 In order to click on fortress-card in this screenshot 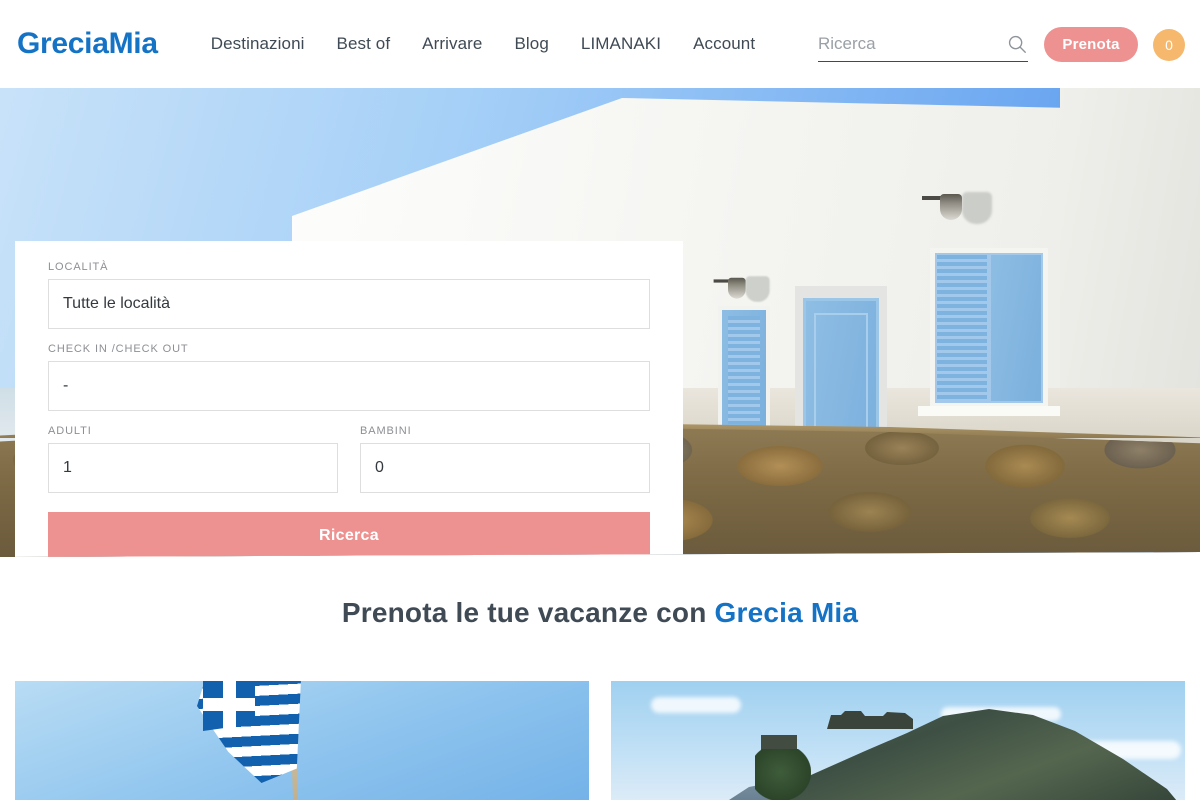, I will do `click(898, 740)`.